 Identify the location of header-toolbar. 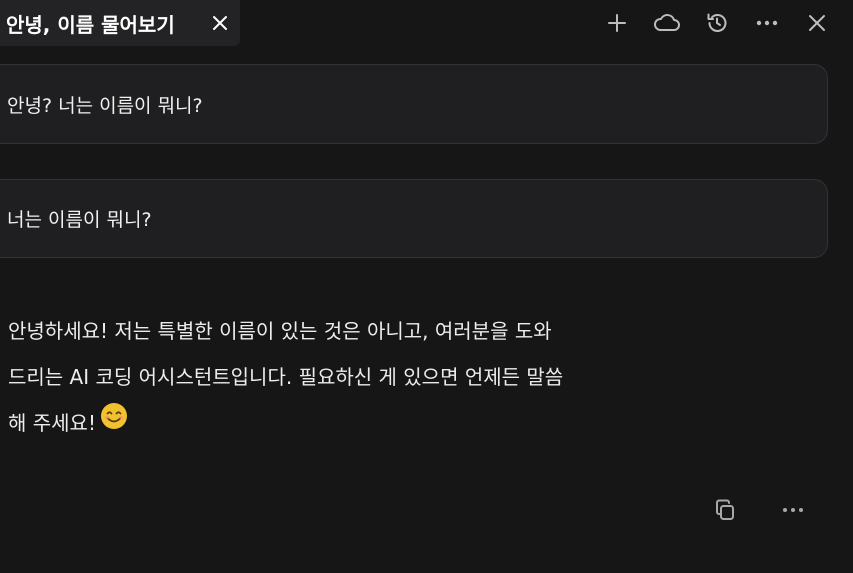
(717, 23).